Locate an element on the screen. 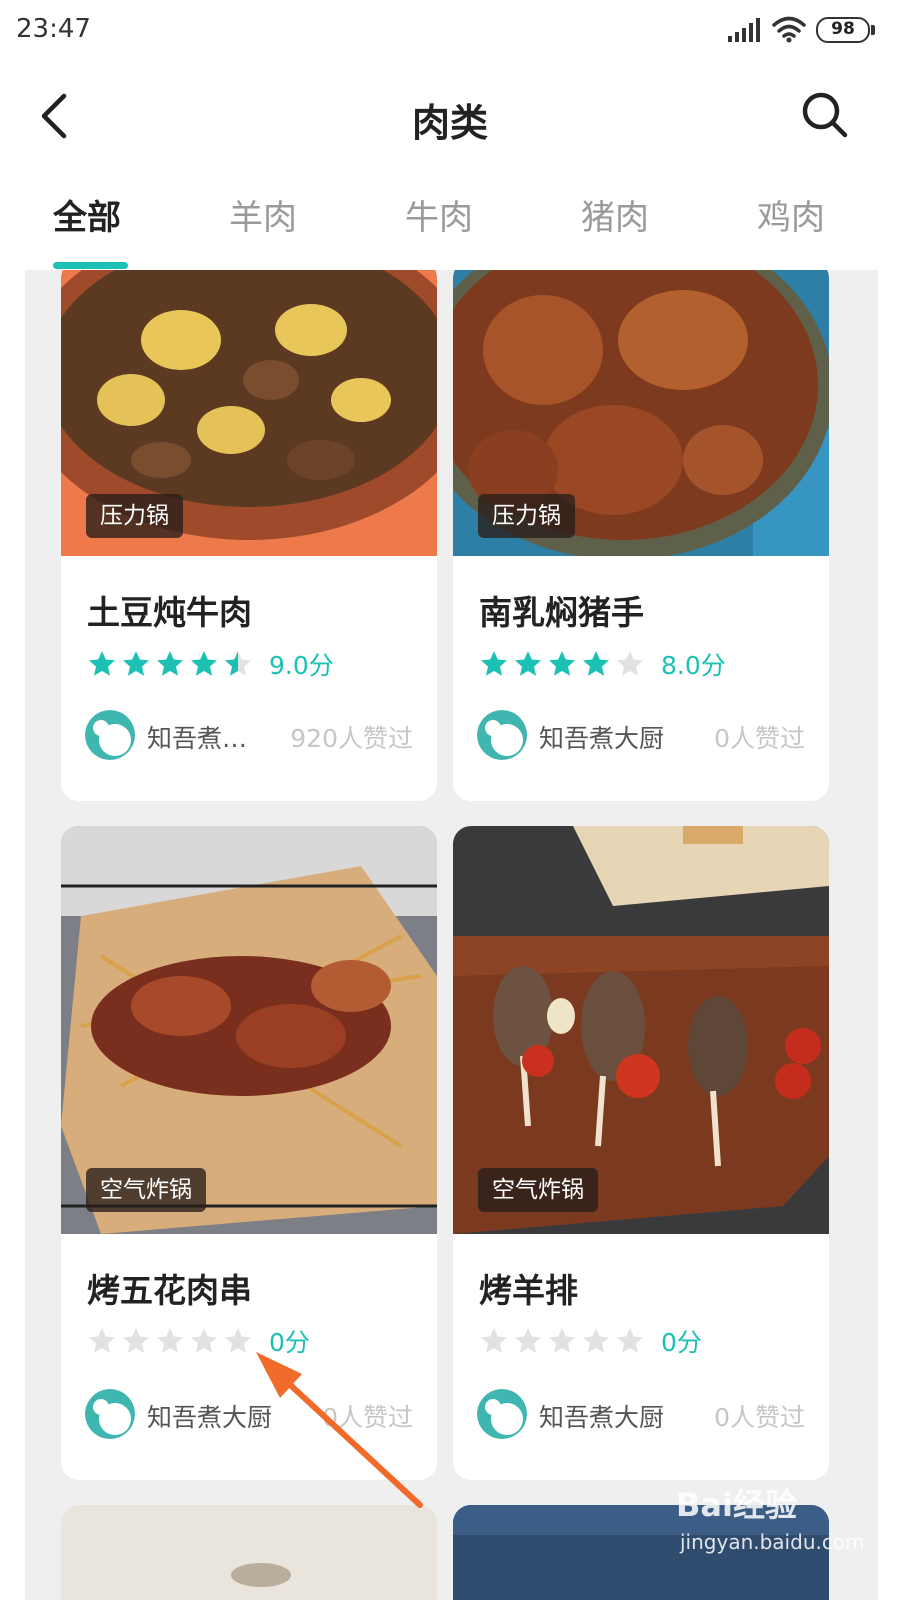  recipe-image is located at coordinates (249, 1552).